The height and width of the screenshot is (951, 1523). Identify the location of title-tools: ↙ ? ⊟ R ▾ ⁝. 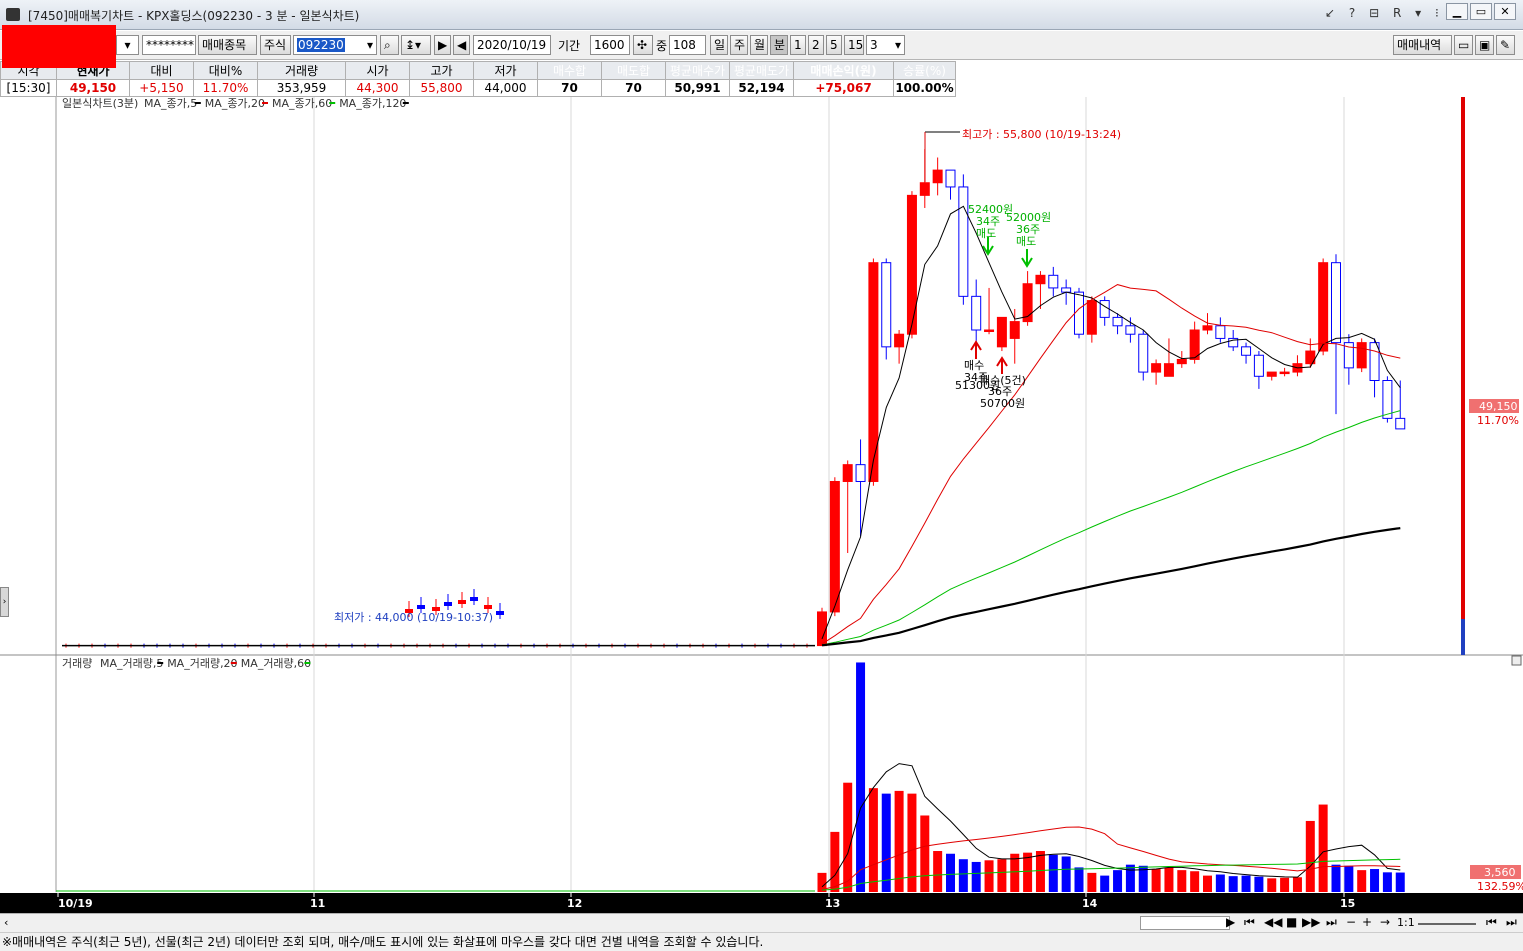
(1384, 13).